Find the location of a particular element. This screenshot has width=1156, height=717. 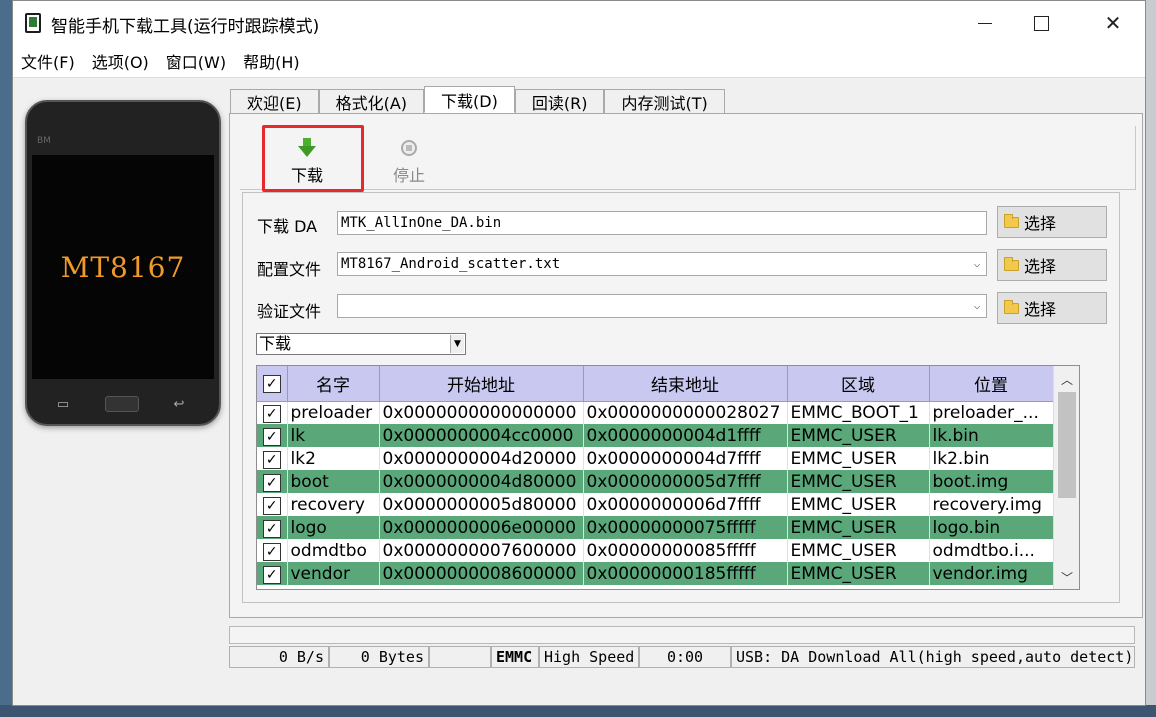

desktop-background-left is located at coordinates (6, 358).